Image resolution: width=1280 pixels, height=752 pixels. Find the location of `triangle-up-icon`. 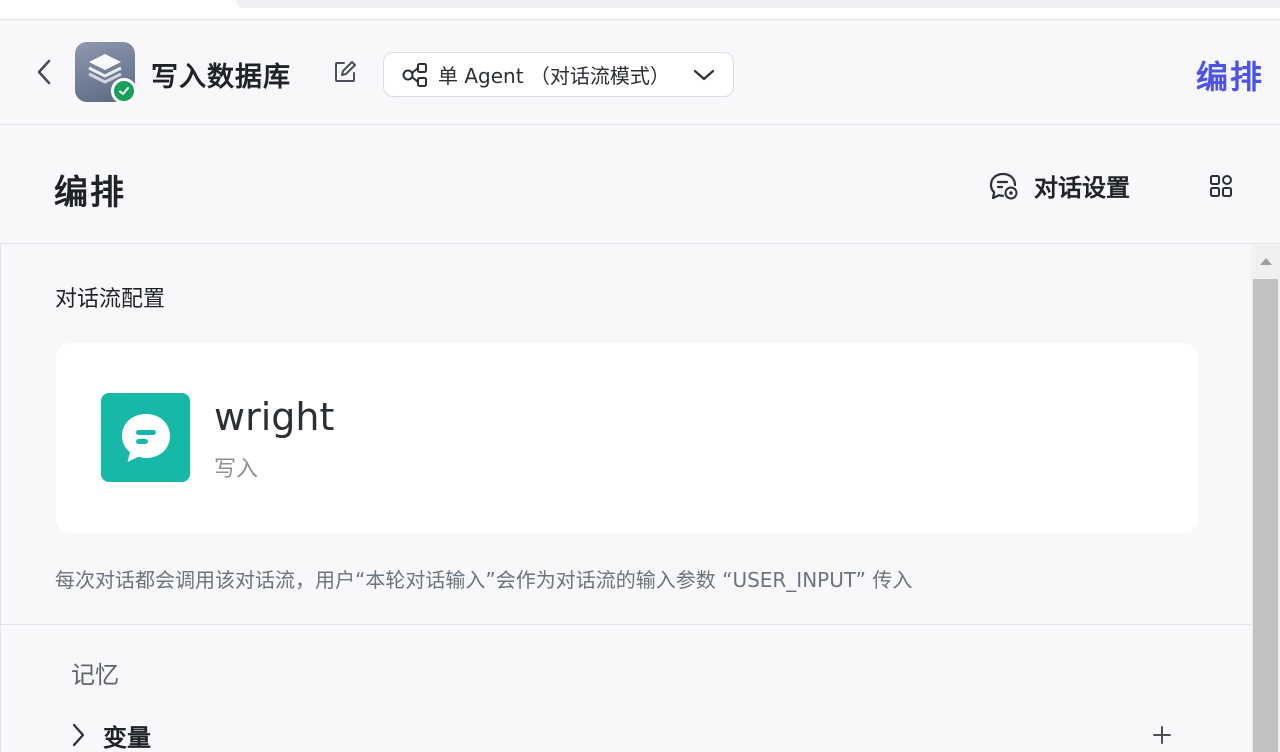

triangle-up-icon is located at coordinates (1265, 261).